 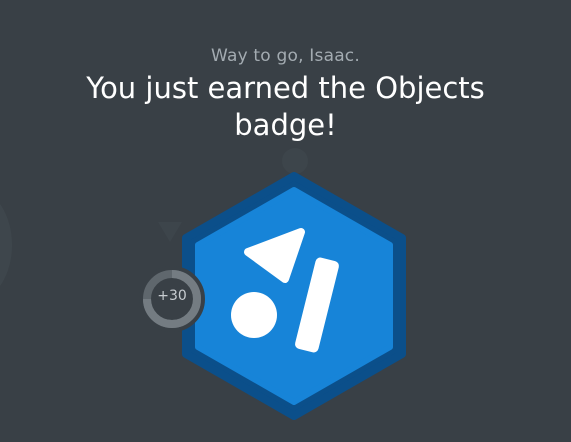 I want to click on points-ring: +30, so click(x=172, y=299).